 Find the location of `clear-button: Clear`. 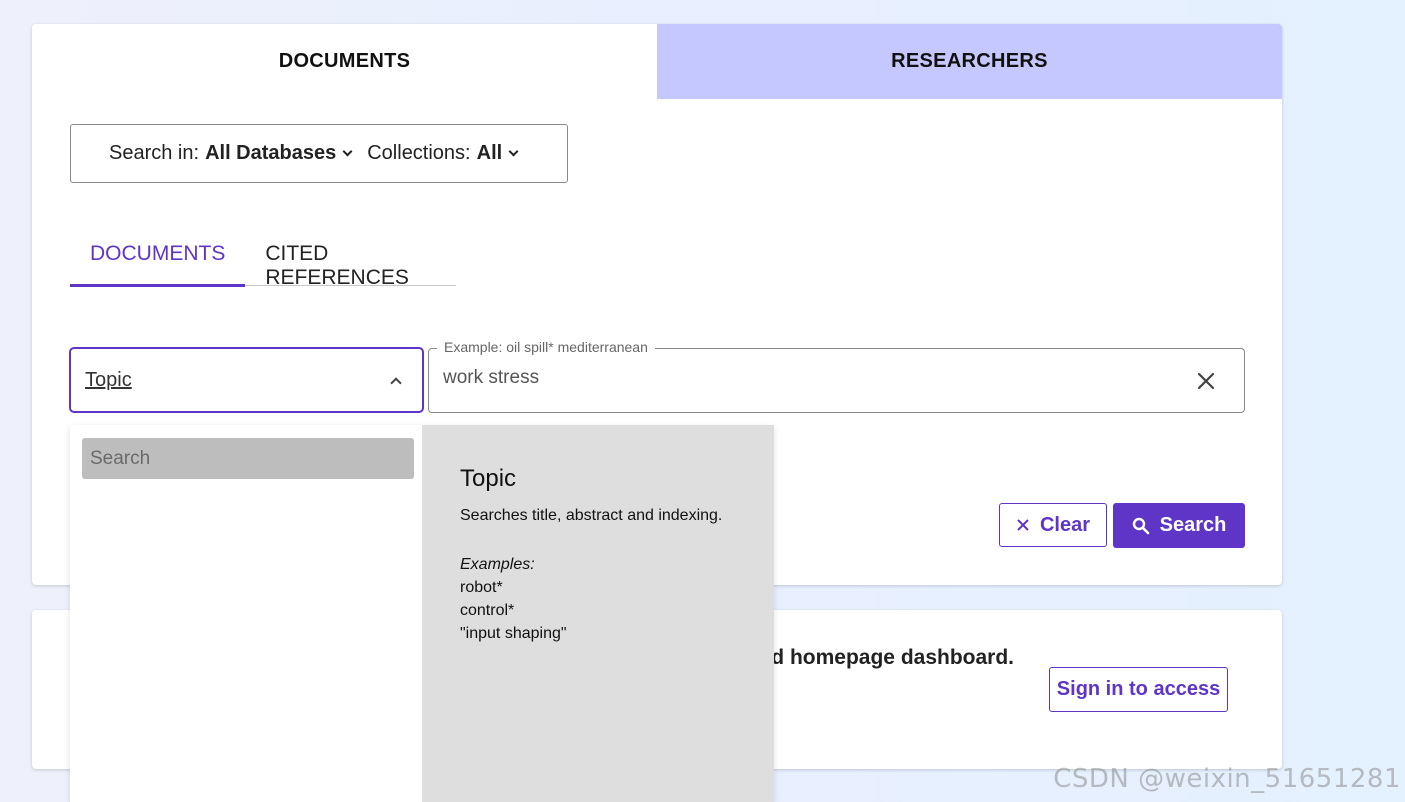

clear-button: Clear is located at coordinates (1053, 525).